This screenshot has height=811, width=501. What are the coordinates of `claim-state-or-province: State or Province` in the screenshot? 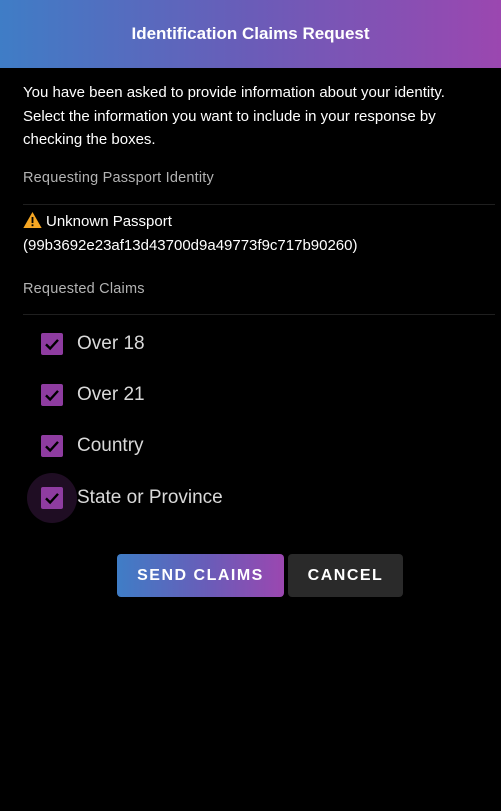 It's located at (125, 498).